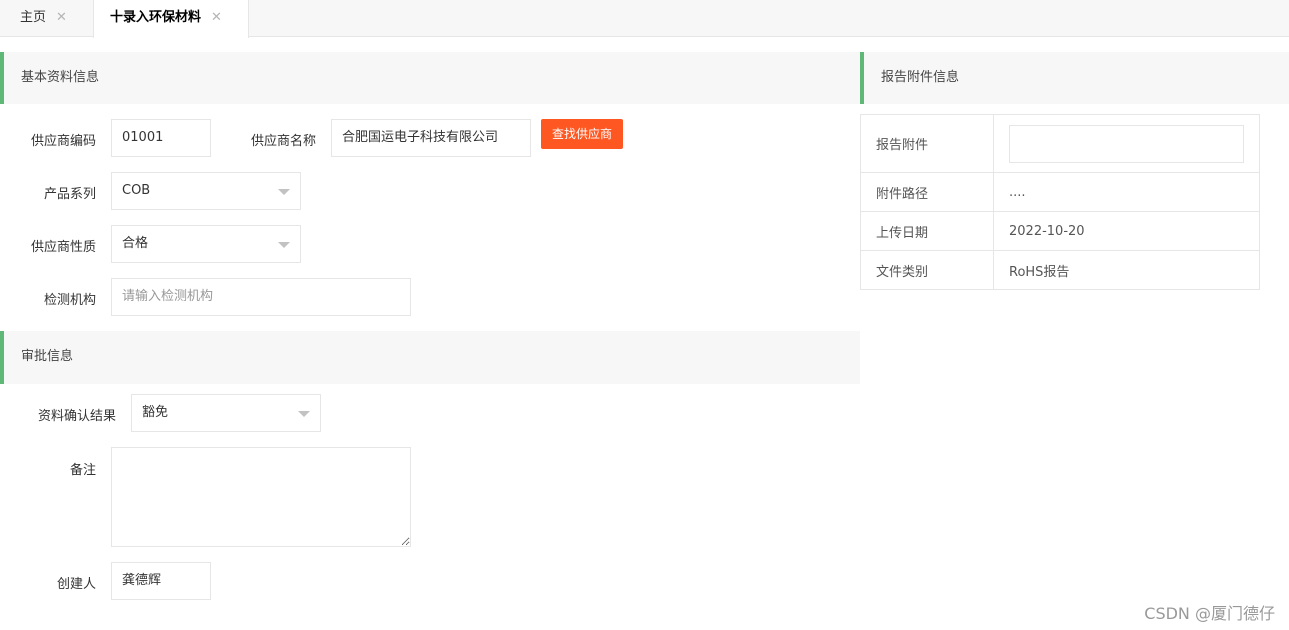 This screenshot has width=1289, height=630. I want to click on find-supplier-button: 查找供应商, so click(582, 134).